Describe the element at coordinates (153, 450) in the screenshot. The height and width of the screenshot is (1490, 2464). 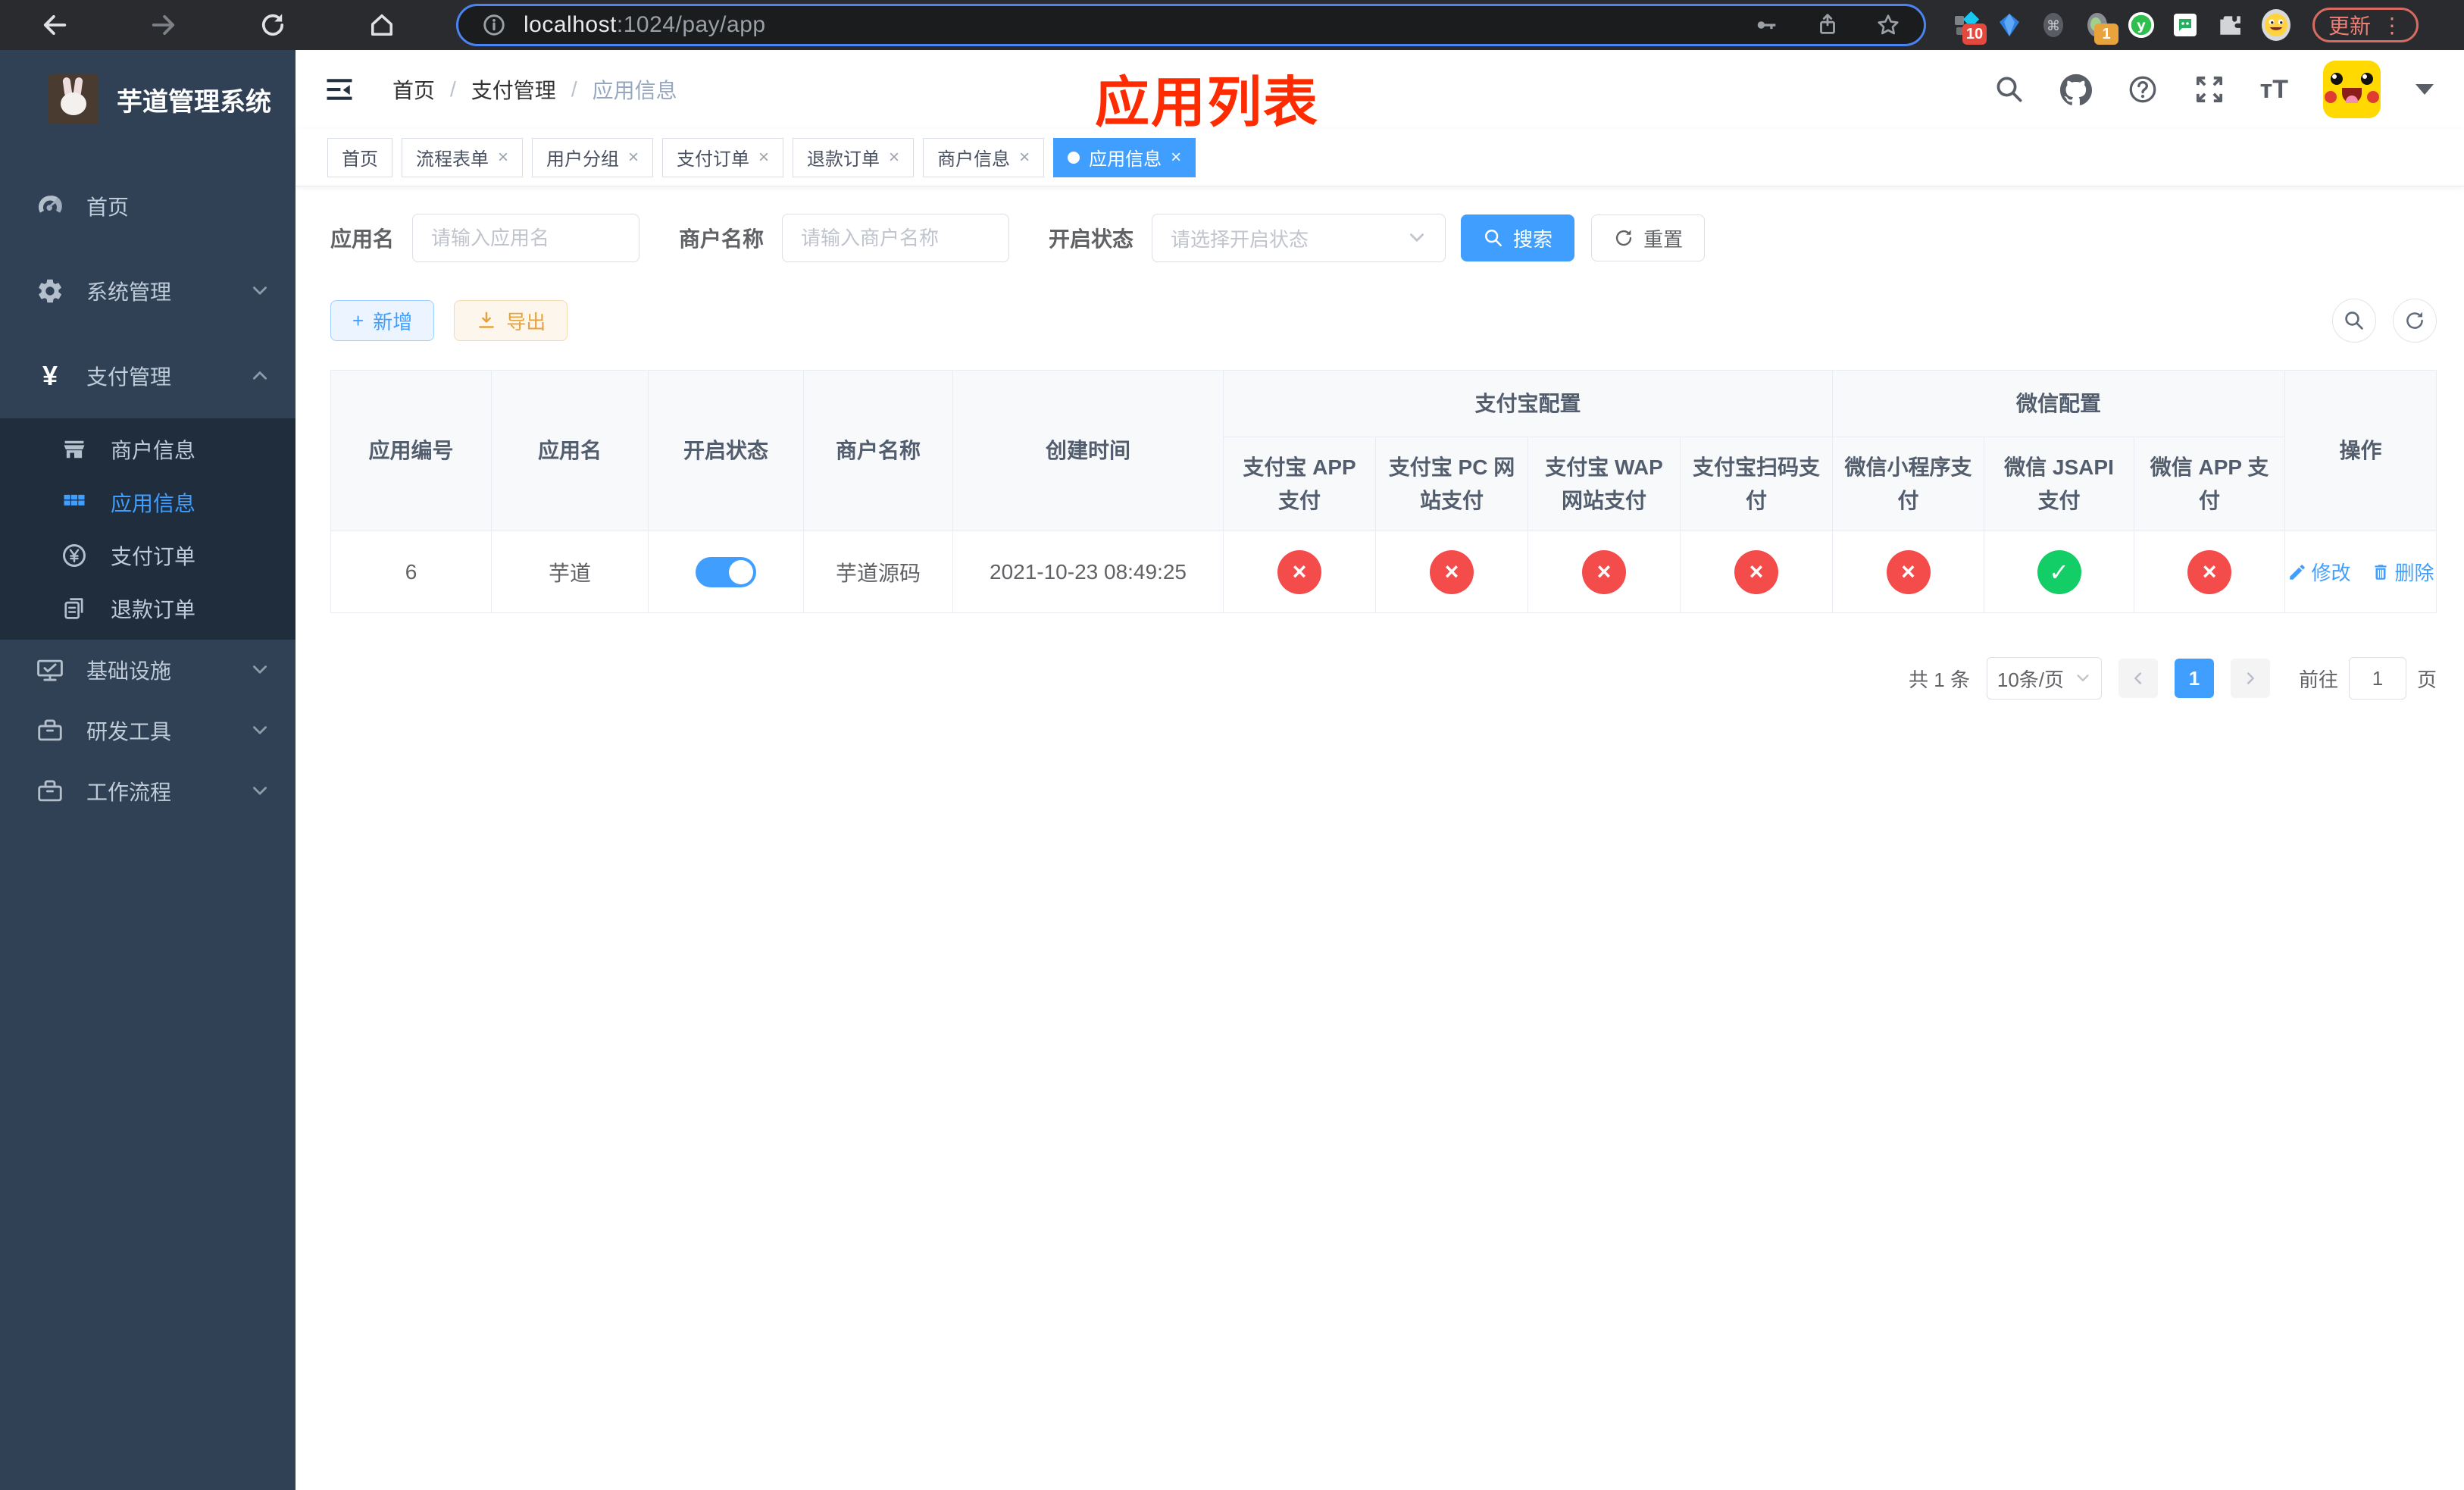
I see `sidebar-item-label: 商户信息` at that location.